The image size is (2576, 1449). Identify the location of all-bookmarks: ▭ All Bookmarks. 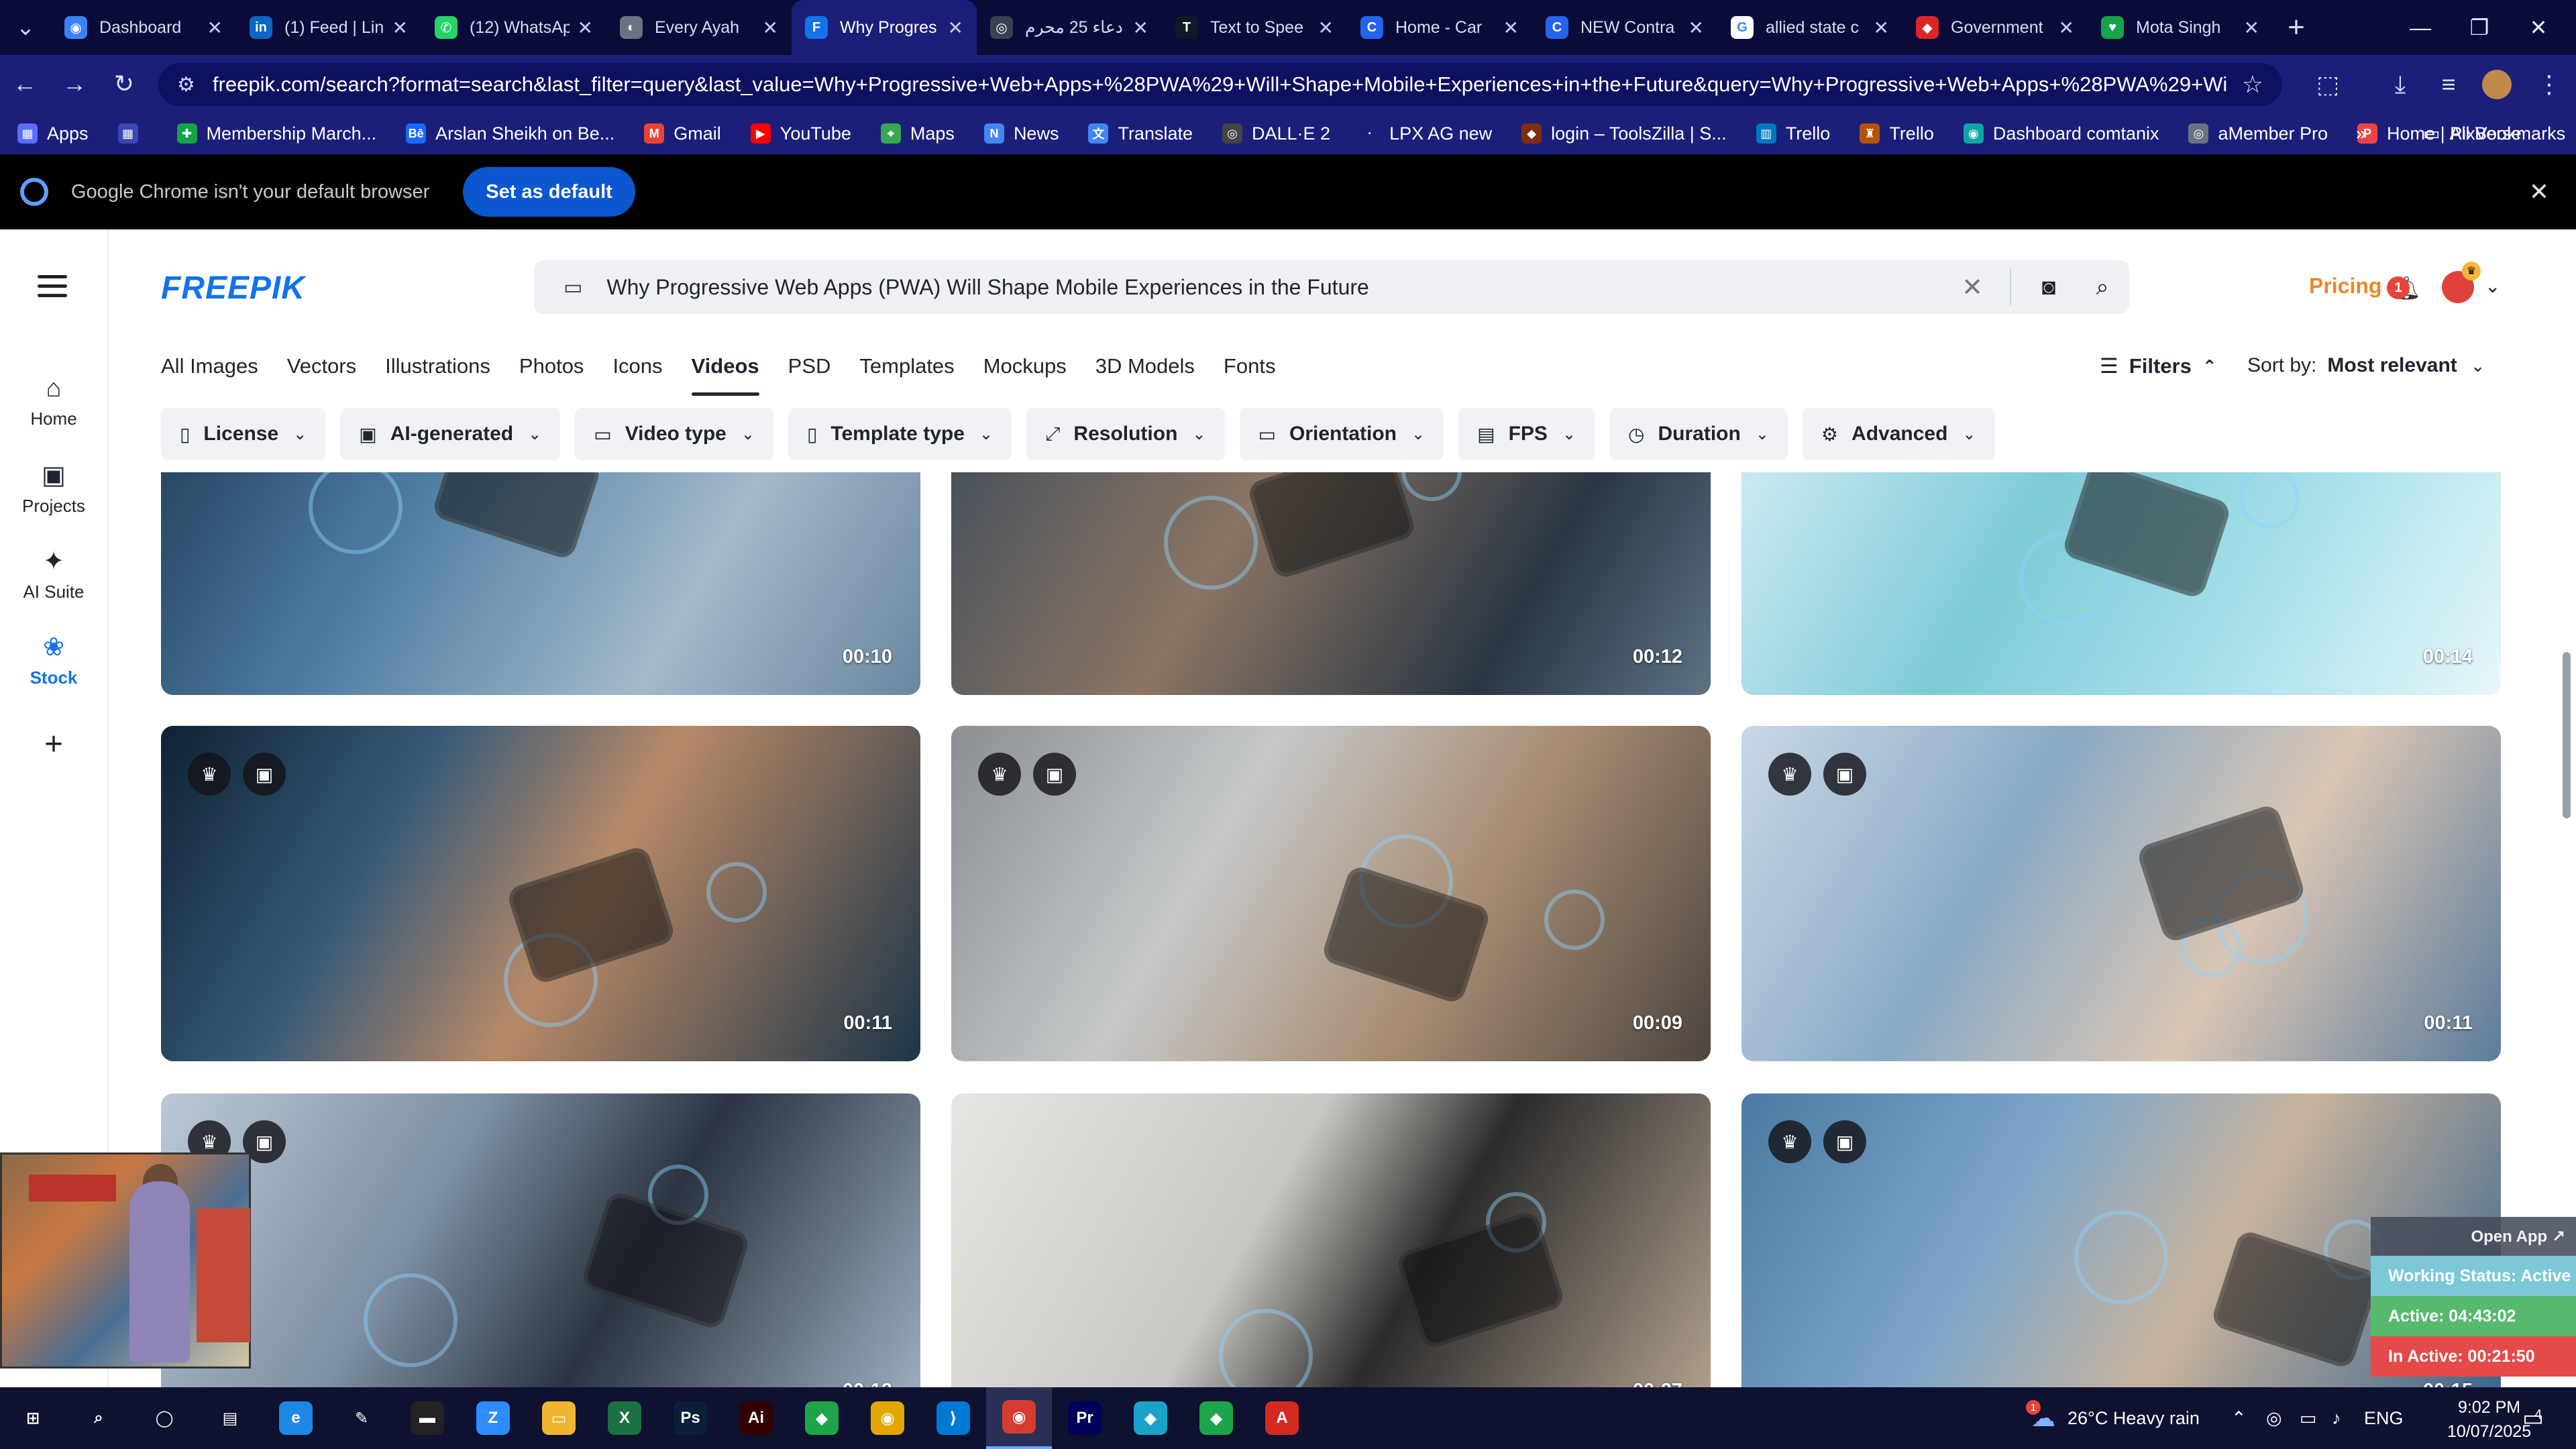
(2494, 133).